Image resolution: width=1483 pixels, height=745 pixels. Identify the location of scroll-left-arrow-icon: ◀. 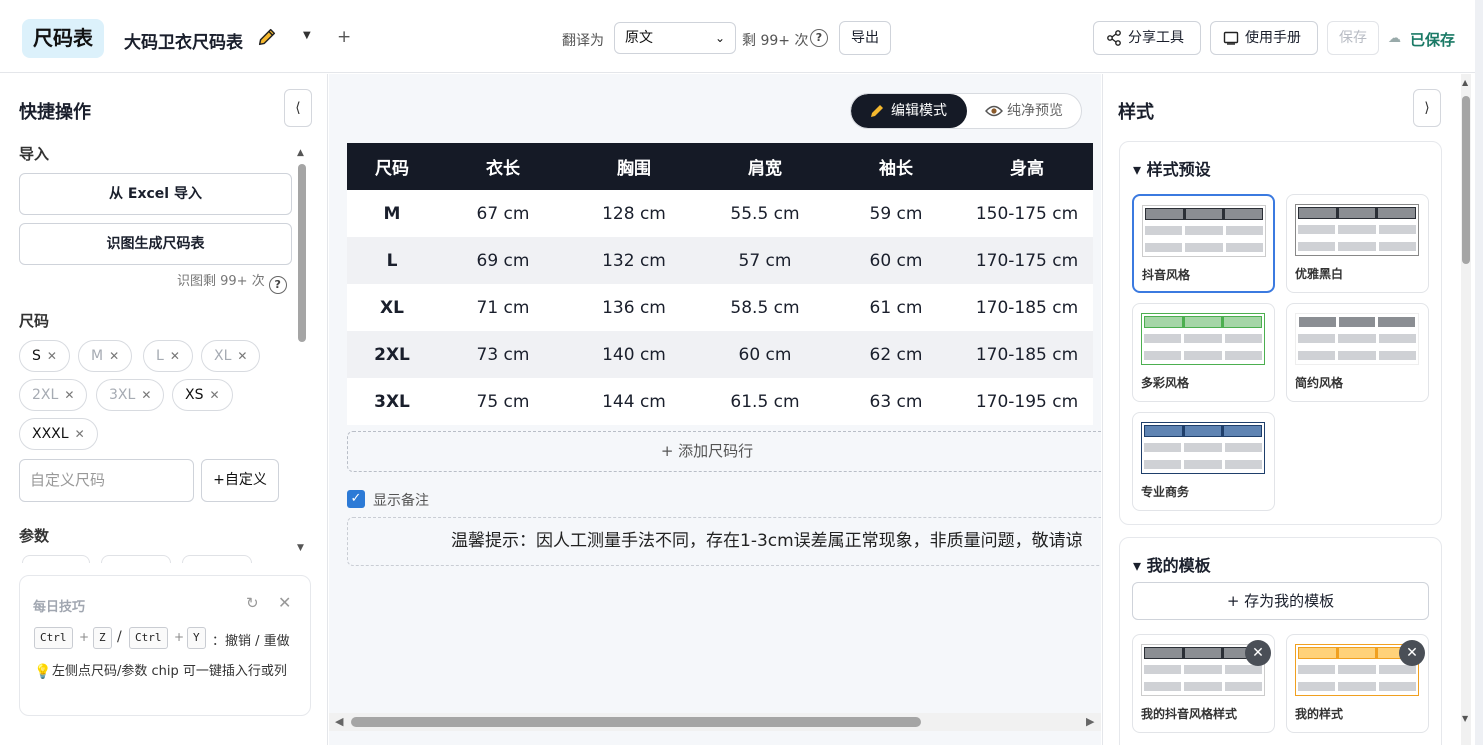
(339, 721).